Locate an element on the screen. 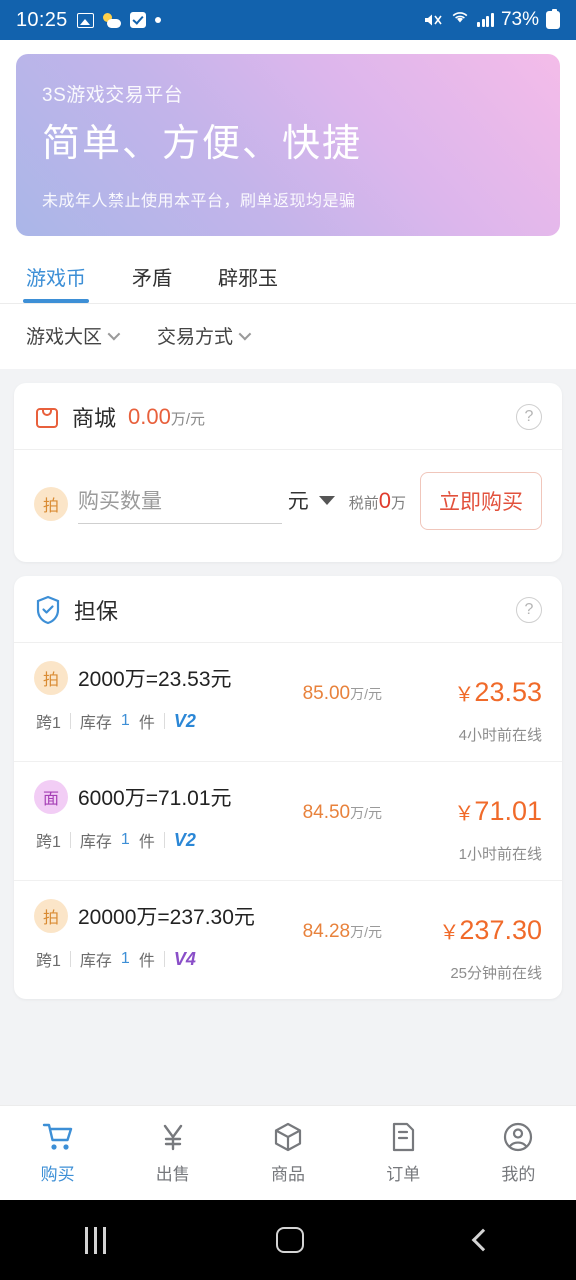 The image size is (576, 1280). filter-trade-method: 交易方式 is located at coordinates (204, 335).